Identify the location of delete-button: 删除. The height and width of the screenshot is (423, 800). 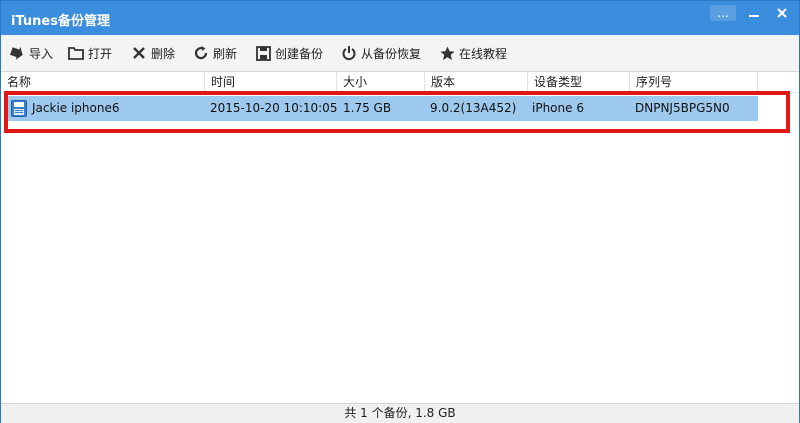
(153, 53).